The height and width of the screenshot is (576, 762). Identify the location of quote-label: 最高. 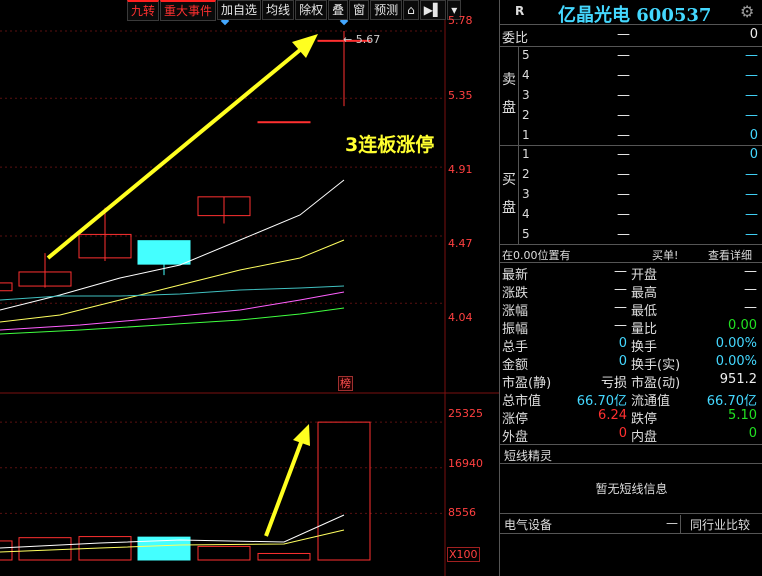
(644, 293).